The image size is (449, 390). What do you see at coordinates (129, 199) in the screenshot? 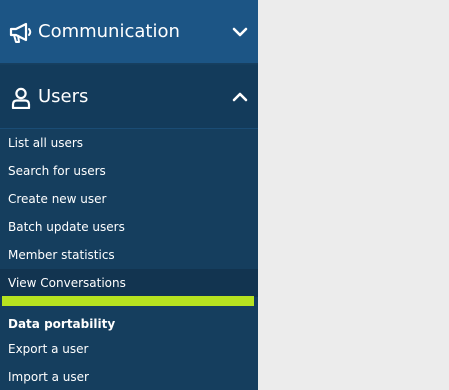
I see `menu-item-create-new-user: Create new user` at bounding box center [129, 199].